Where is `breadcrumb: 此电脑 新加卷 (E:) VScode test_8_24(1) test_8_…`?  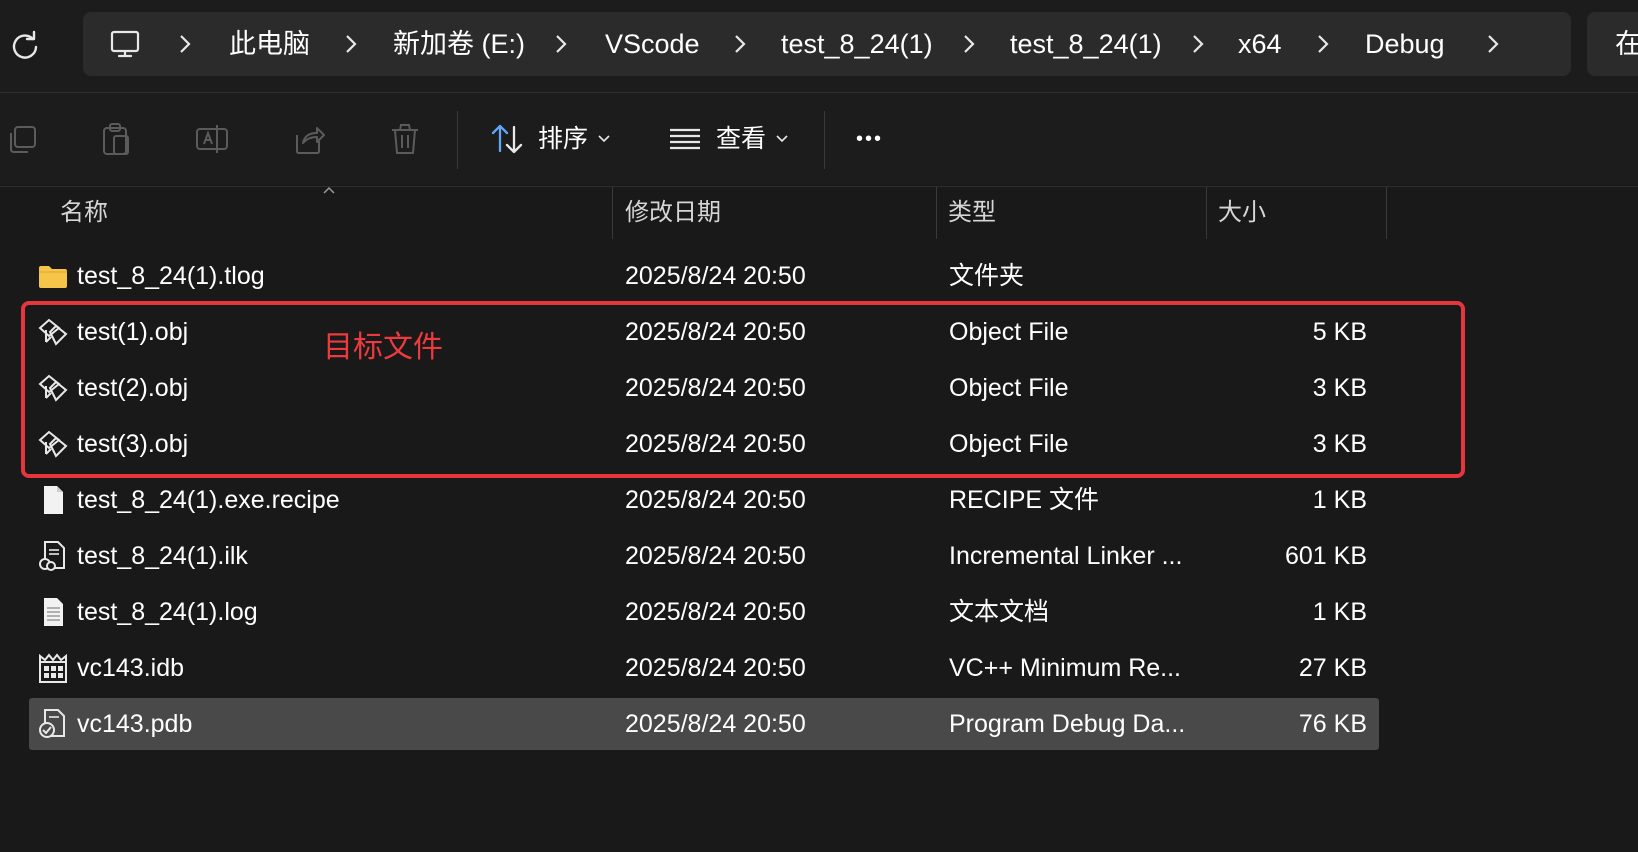
breadcrumb: 此电脑 新加卷 (E:) VScode test_8_24(1) test_8_… is located at coordinates (827, 44).